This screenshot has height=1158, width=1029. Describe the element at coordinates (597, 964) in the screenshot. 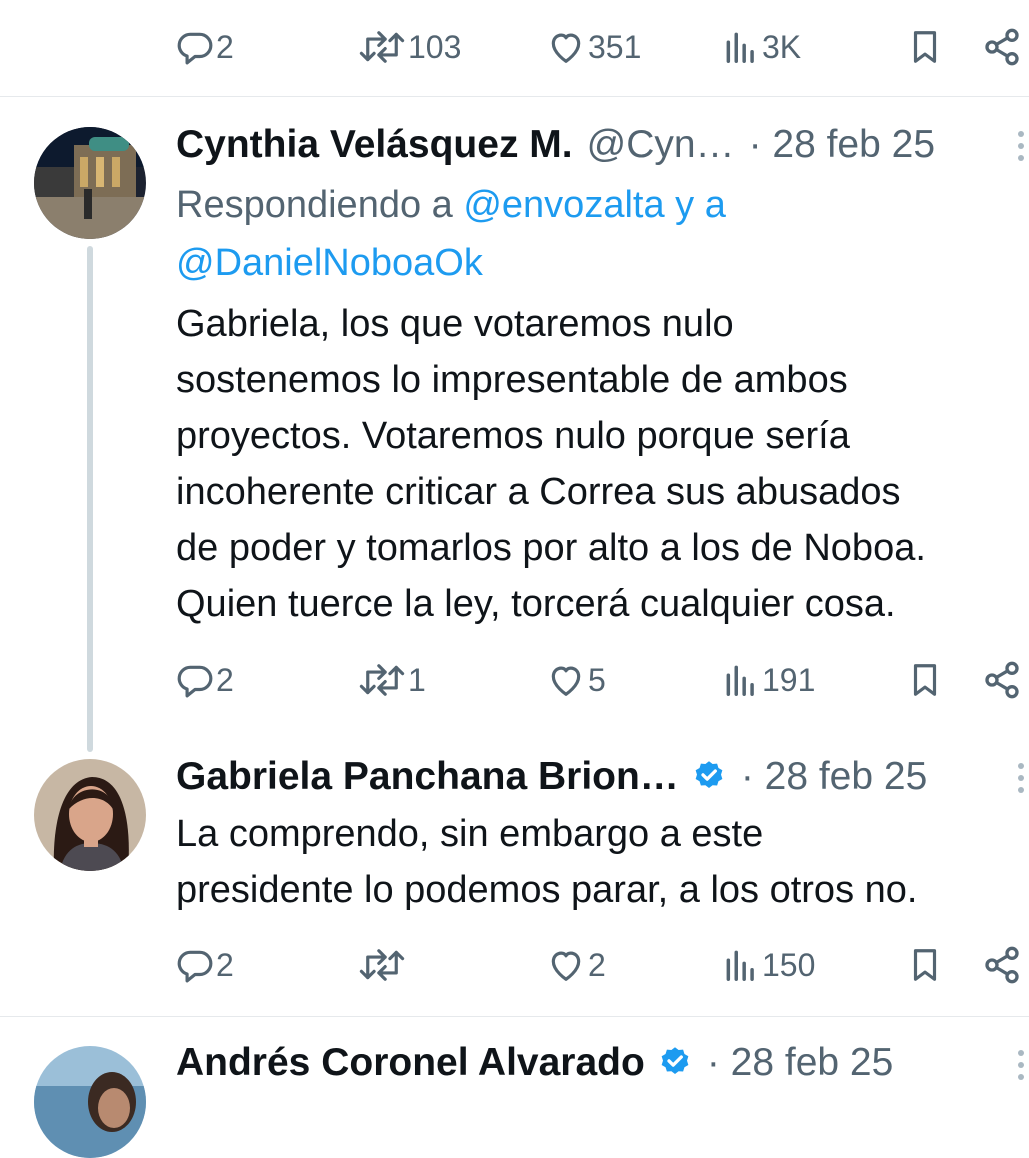

I see `like-count: 2` at that location.